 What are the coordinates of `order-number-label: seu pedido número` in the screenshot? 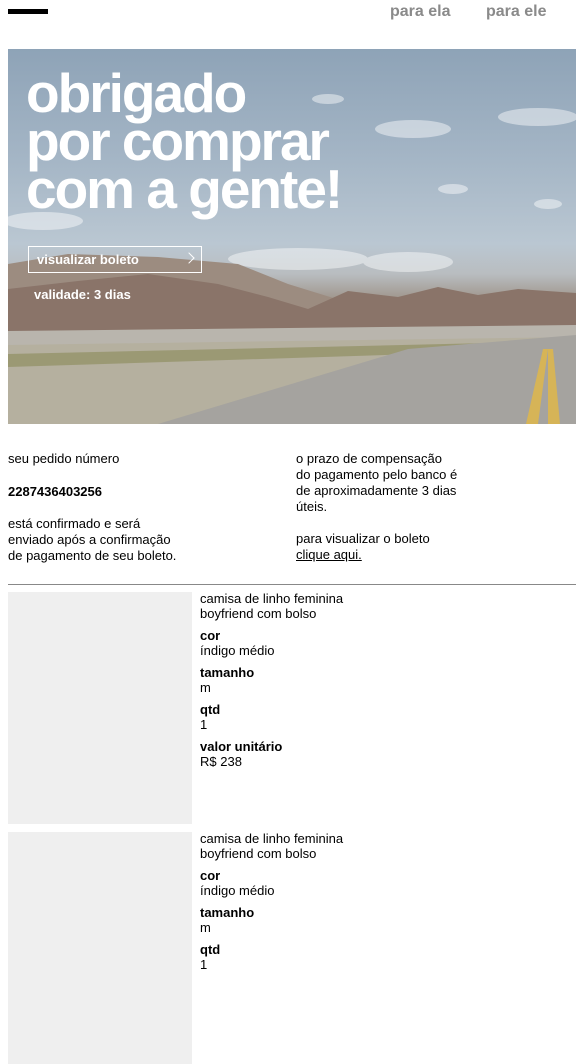 It's located at (64, 458).